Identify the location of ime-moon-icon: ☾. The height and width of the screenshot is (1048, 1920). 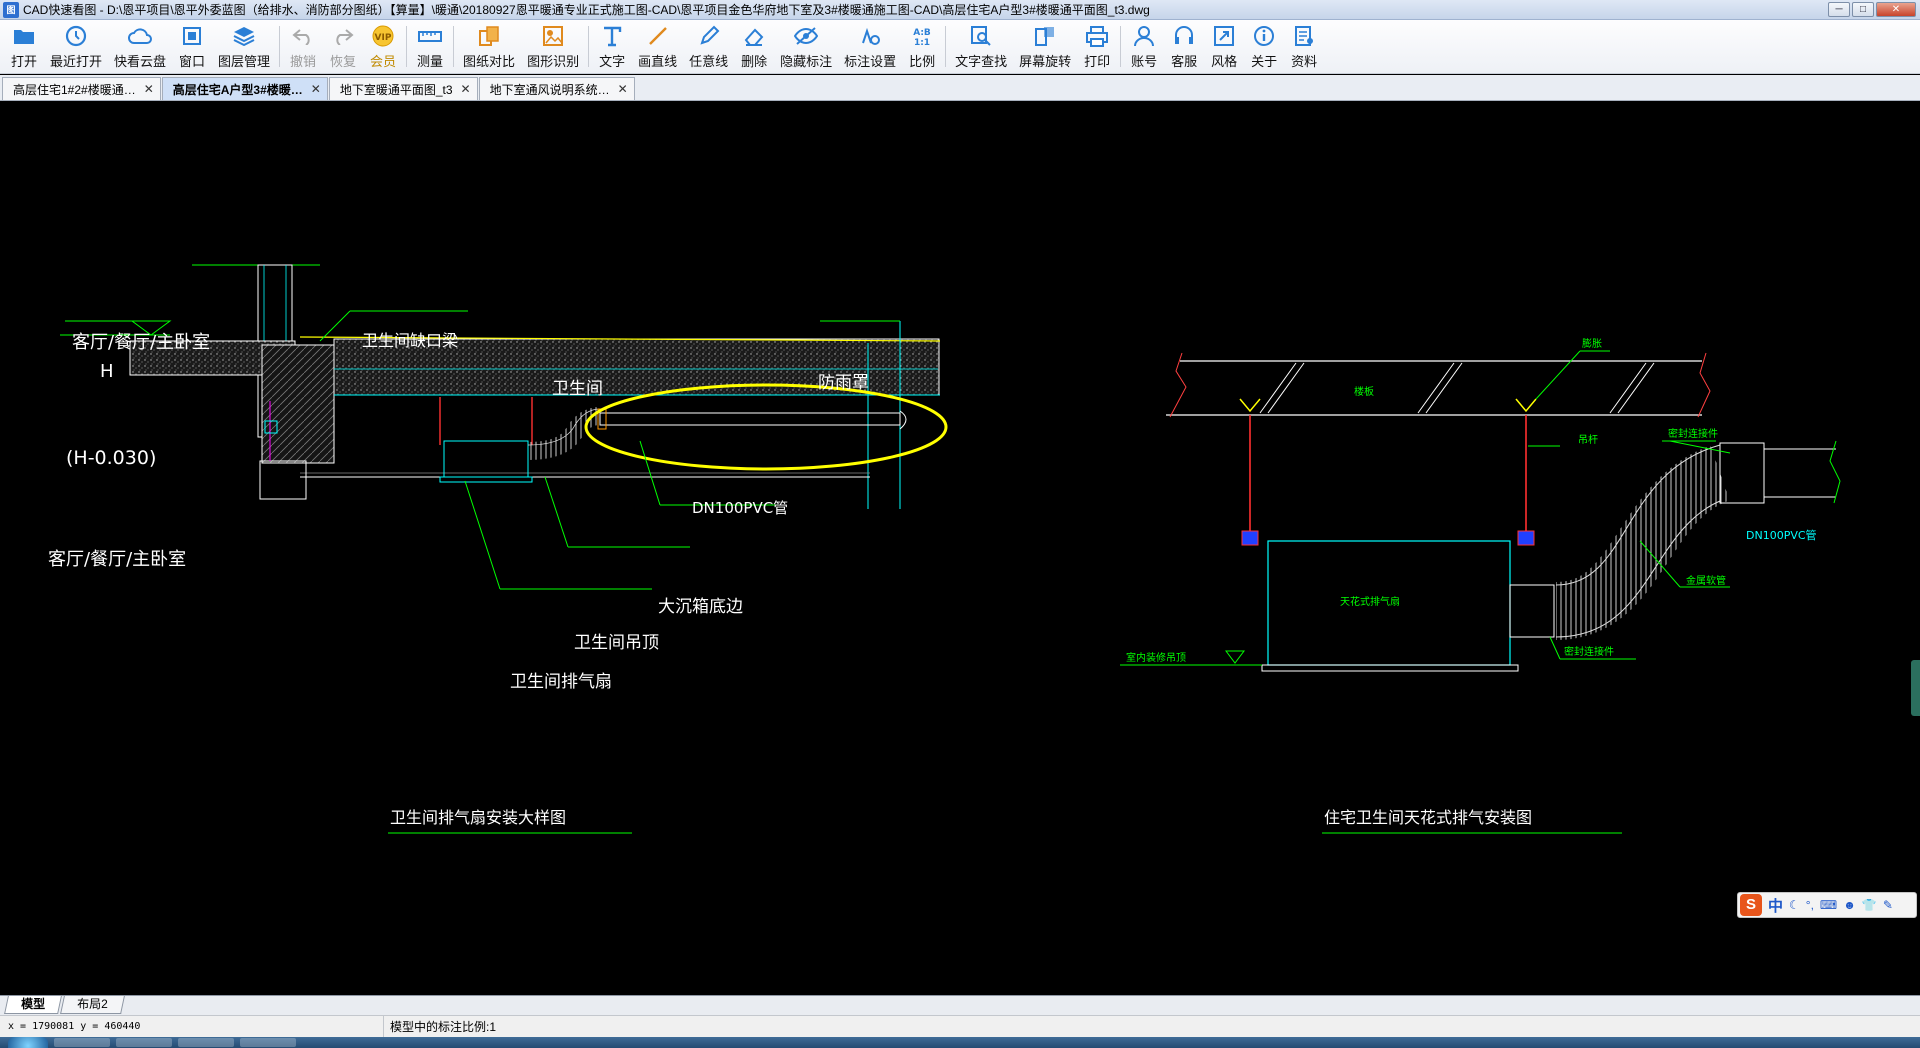
(1794, 905).